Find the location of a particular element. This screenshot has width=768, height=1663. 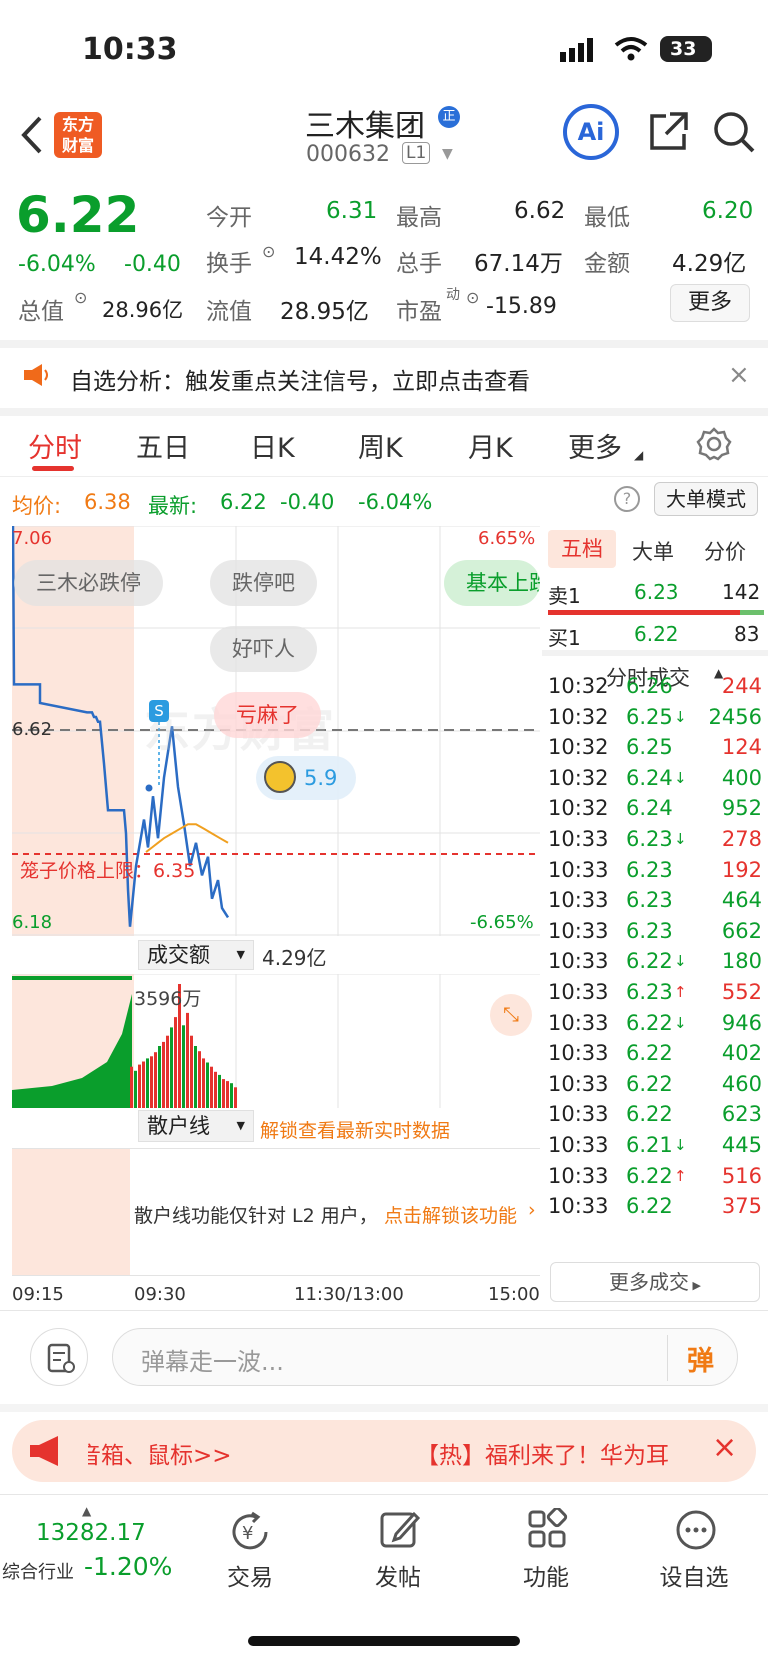

volume-peak-label: 3596万 is located at coordinates (168, 999).